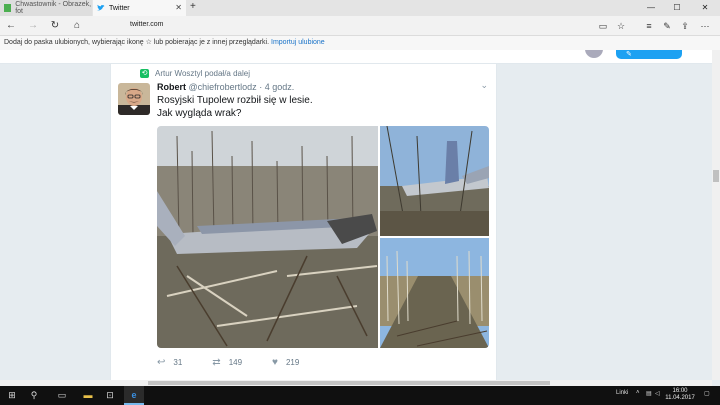 Image resolution: width=720 pixels, height=405 pixels. What do you see at coordinates (649, 54) in the screenshot?
I see `compose-tweet-button: ✎` at bounding box center [649, 54].